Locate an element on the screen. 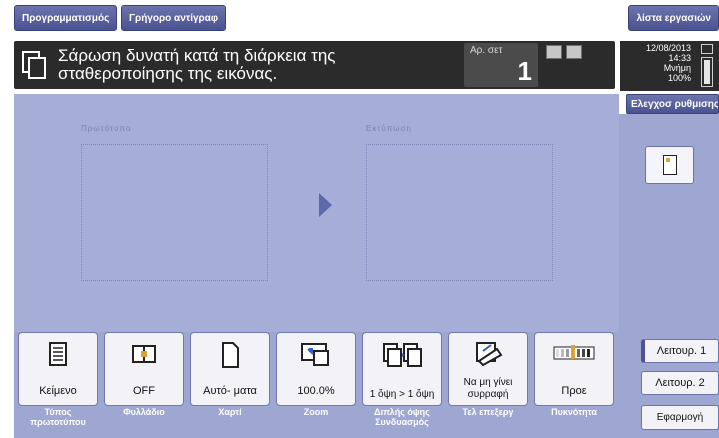 The width and height of the screenshot is (719, 438). memory-value: 100% is located at coordinates (679, 78).